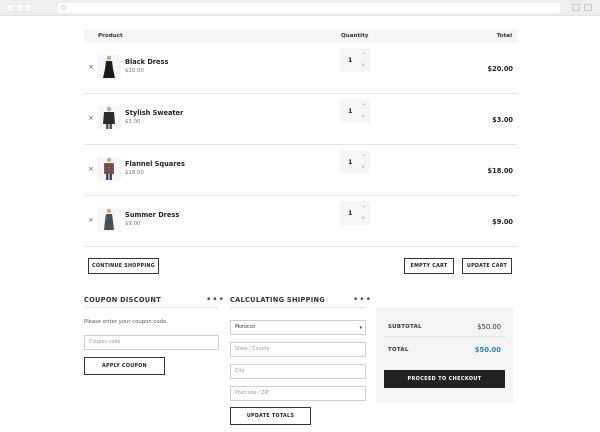  Describe the element at coordinates (133, 122) in the screenshot. I see `product-price: $3.00` at that location.